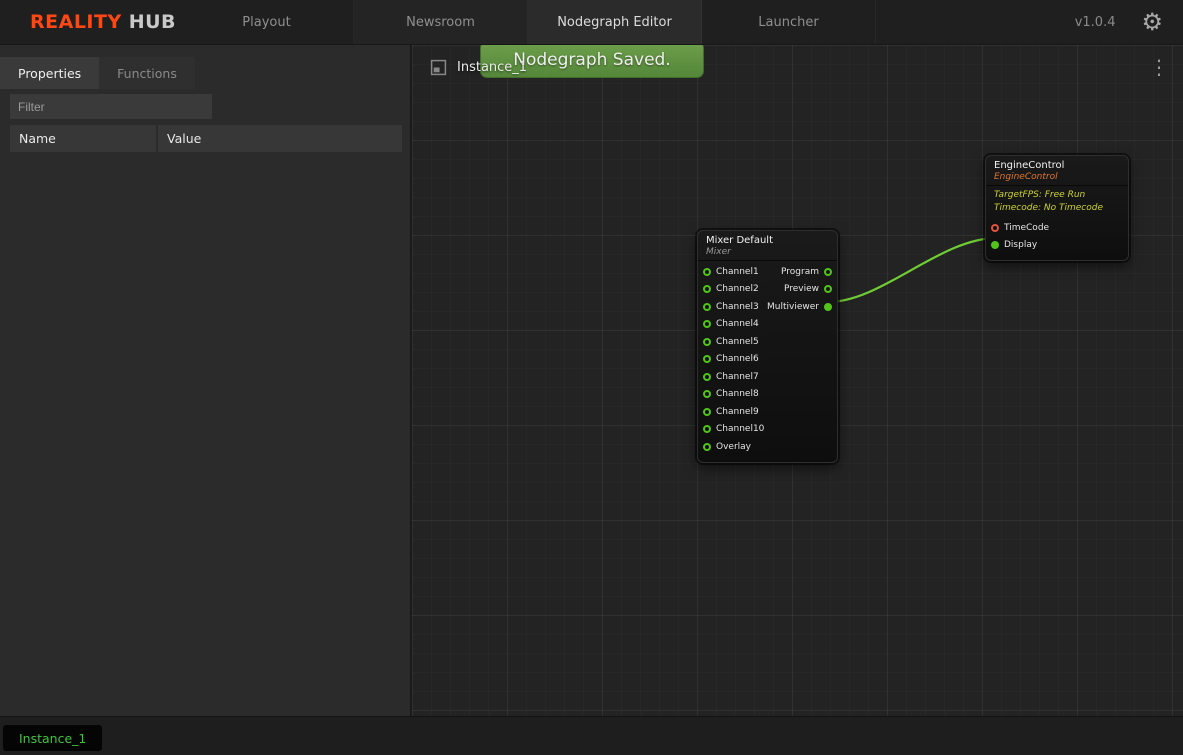 The image size is (1183, 755). I want to click on node-body: TimeCode Display, so click(1057, 238).